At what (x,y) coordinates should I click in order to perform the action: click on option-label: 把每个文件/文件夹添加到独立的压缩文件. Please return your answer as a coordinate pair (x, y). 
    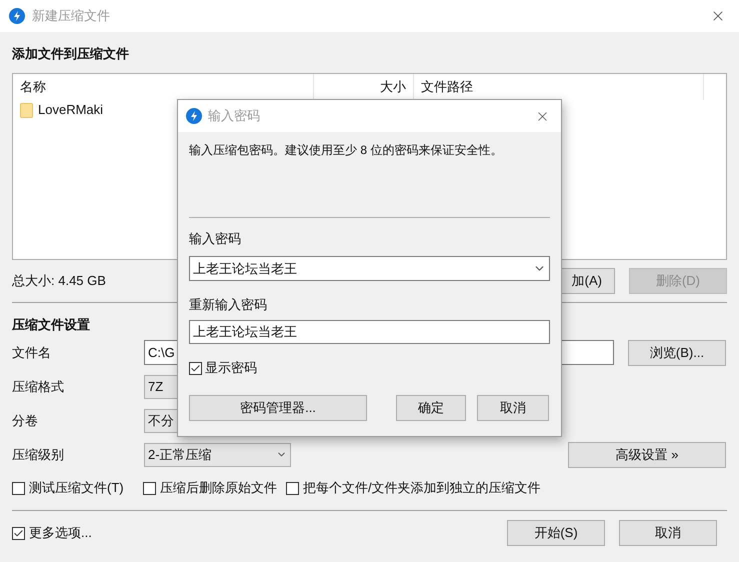
    Looking at the image, I should click on (422, 488).